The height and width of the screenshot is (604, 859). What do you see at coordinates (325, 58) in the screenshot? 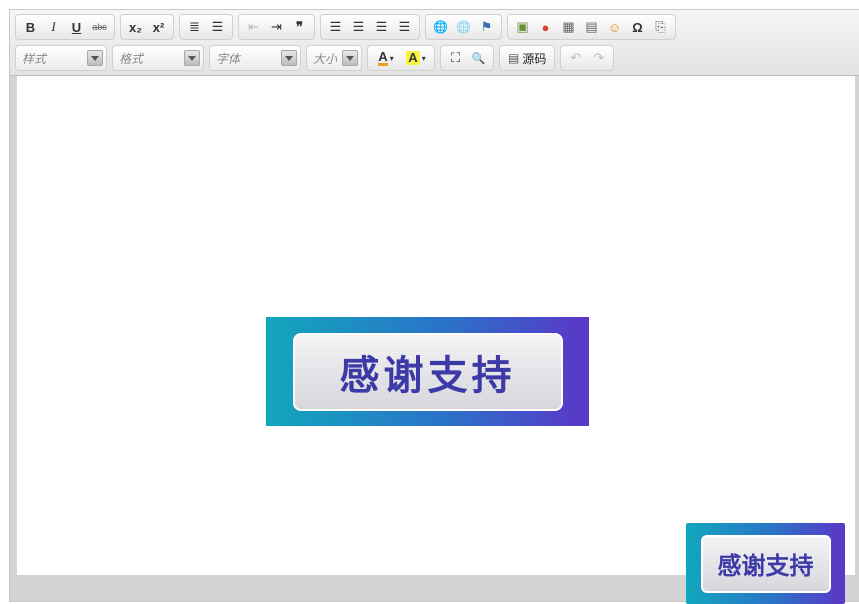
I see `size-combo-label: 大小` at bounding box center [325, 58].